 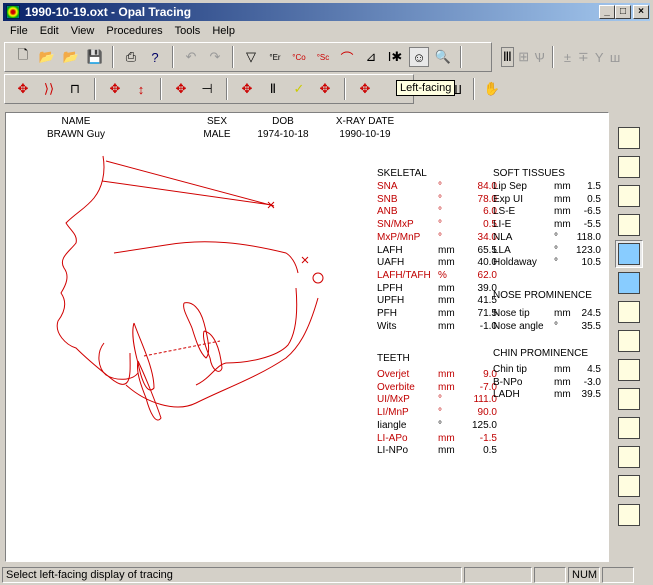 What do you see at coordinates (588, 250) in the screenshot?
I see `measure-value: 123.0` at bounding box center [588, 250].